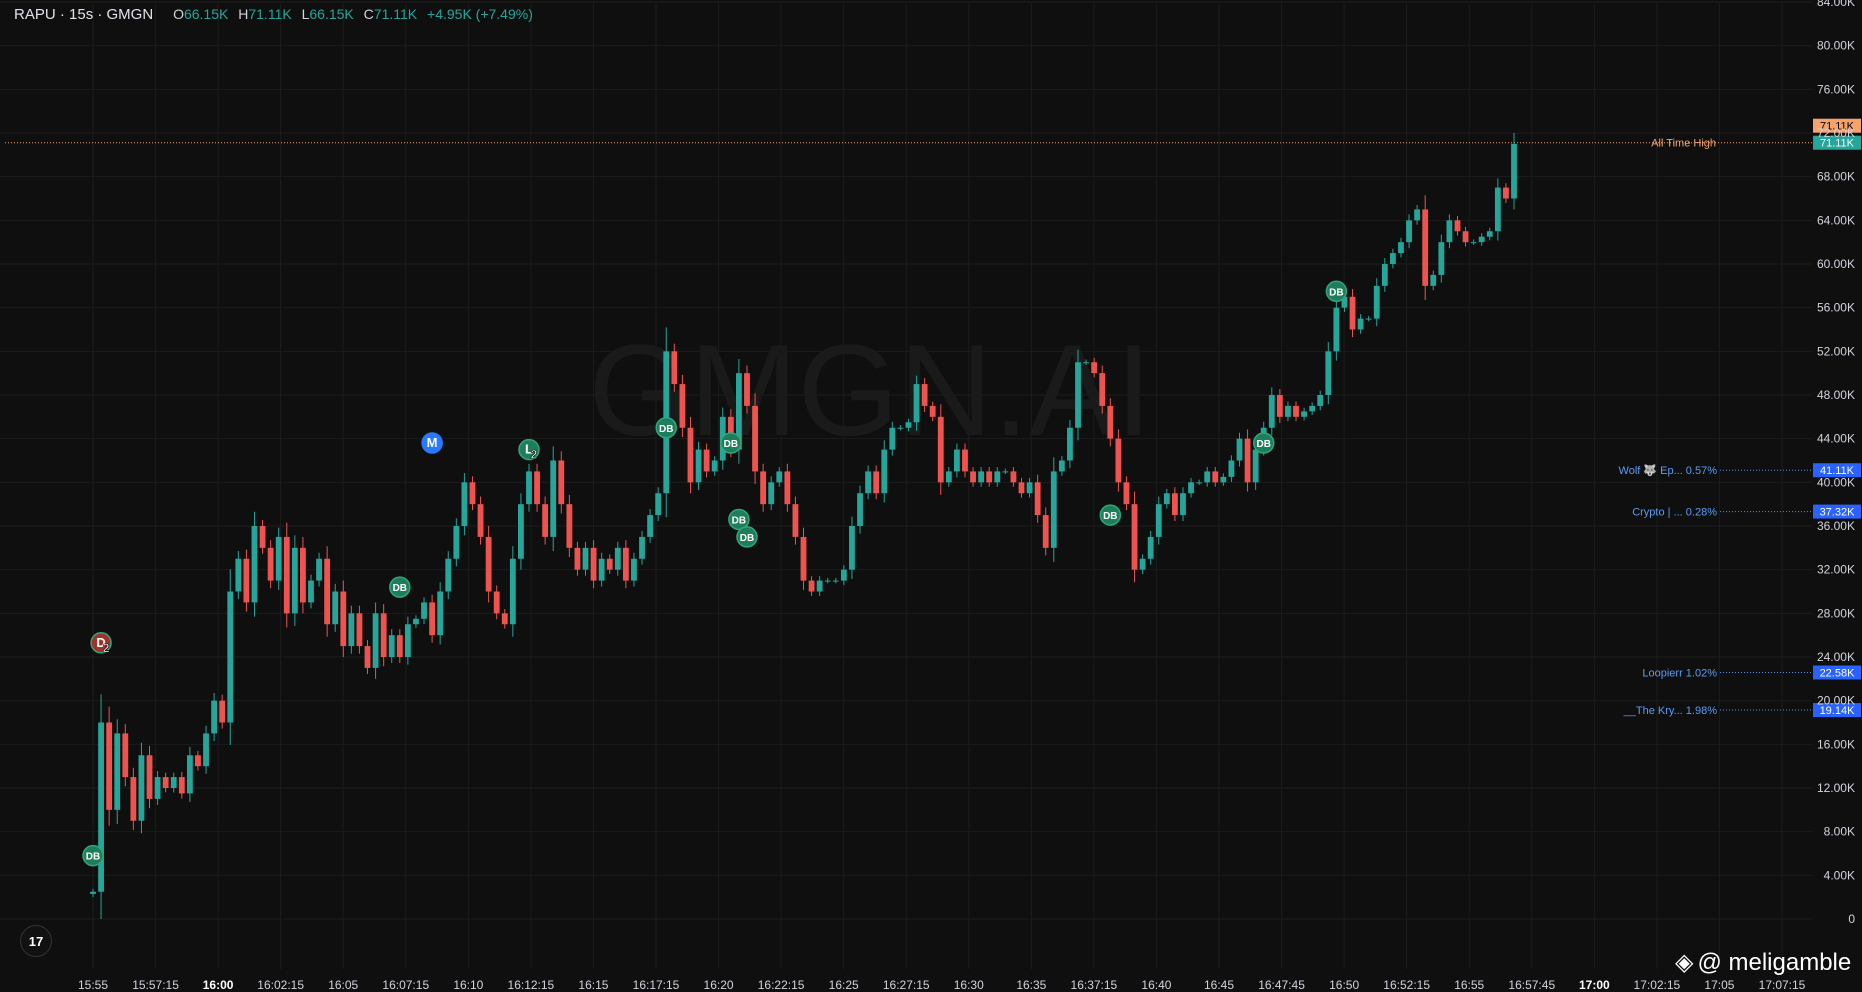 Image resolution: width=1862 pixels, height=992 pixels. Describe the element at coordinates (1836, 701) in the screenshot. I see `y-tick-label: 20.00K` at that location.